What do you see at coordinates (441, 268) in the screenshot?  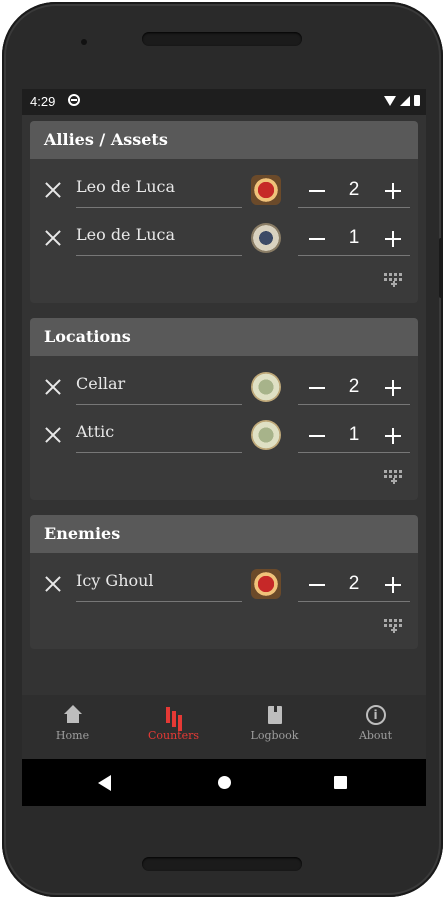 I see `power-button` at bounding box center [441, 268].